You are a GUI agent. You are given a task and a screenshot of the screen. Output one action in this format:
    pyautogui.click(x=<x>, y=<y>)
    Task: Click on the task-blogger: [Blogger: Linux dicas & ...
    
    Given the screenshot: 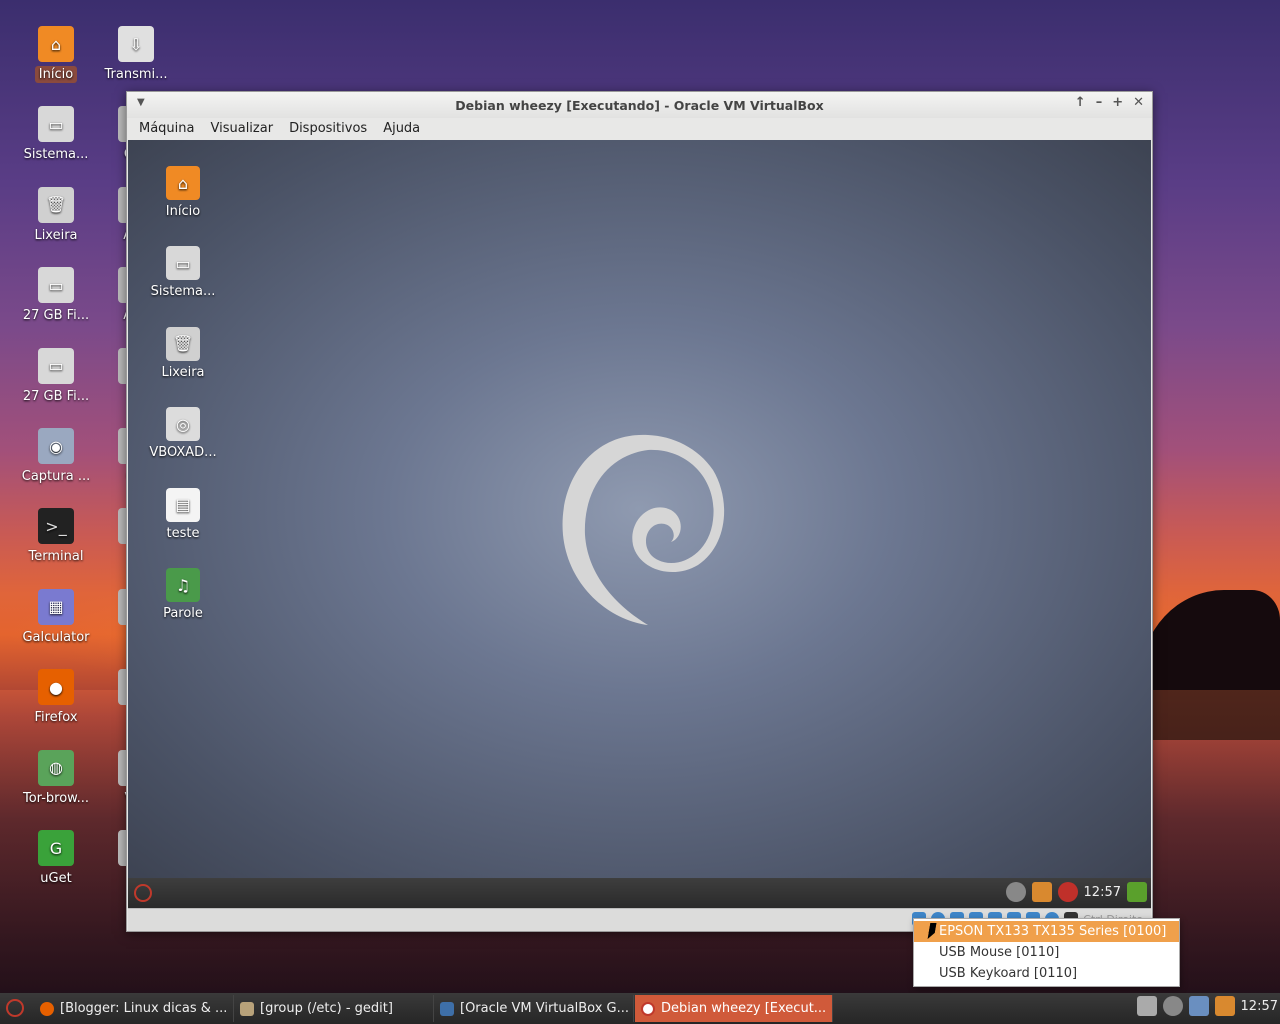 What is the action you would take?
    pyautogui.click(x=134, y=1008)
    